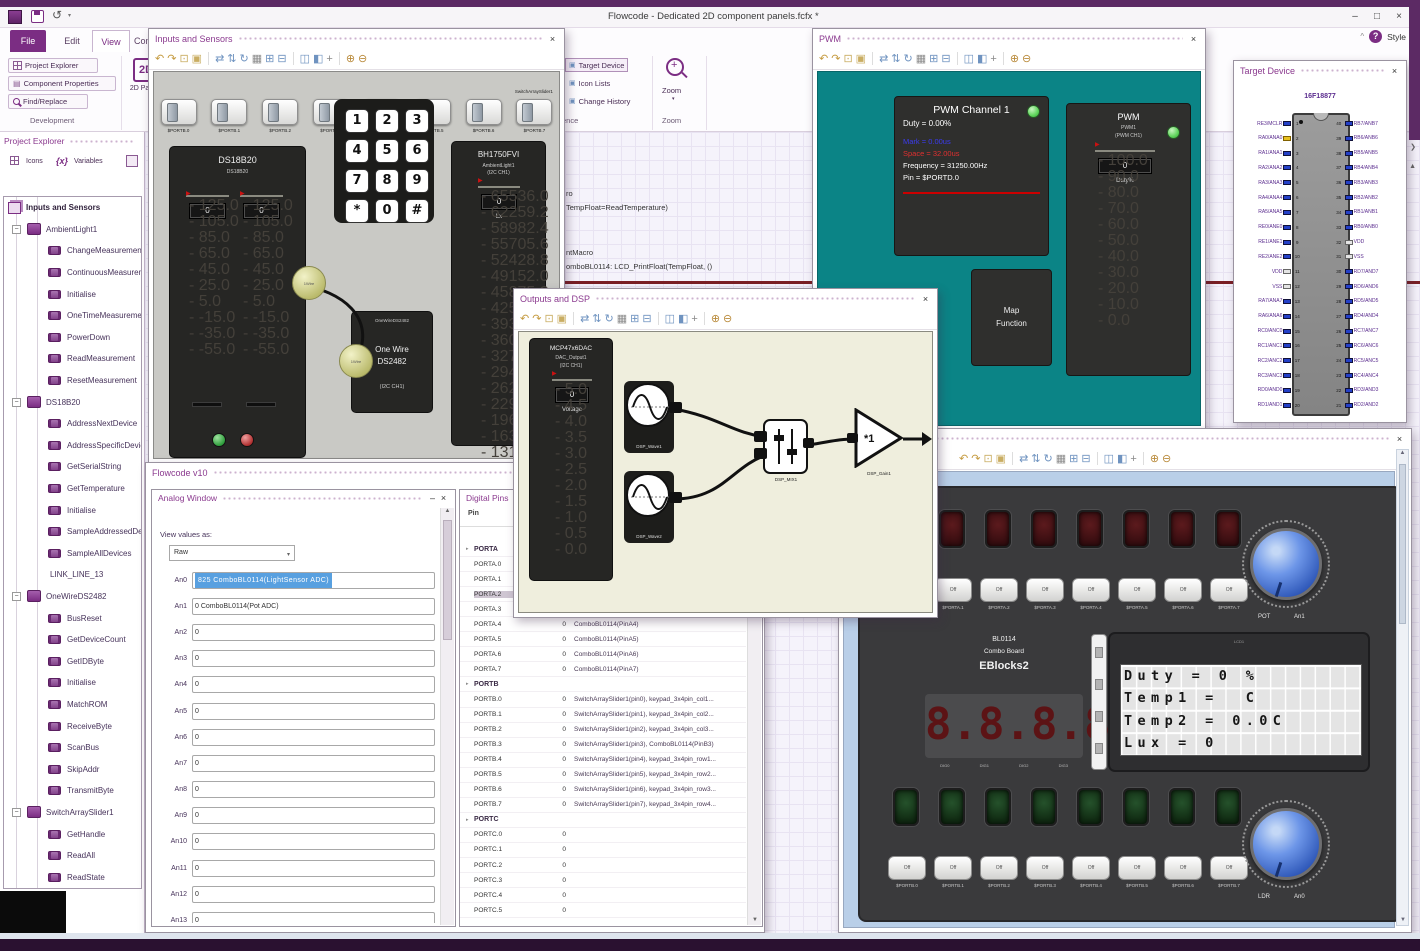  What do you see at coordinates (229, 112) in the screenshot?
I see `toggle-switch` at bounding box center [229, 112].